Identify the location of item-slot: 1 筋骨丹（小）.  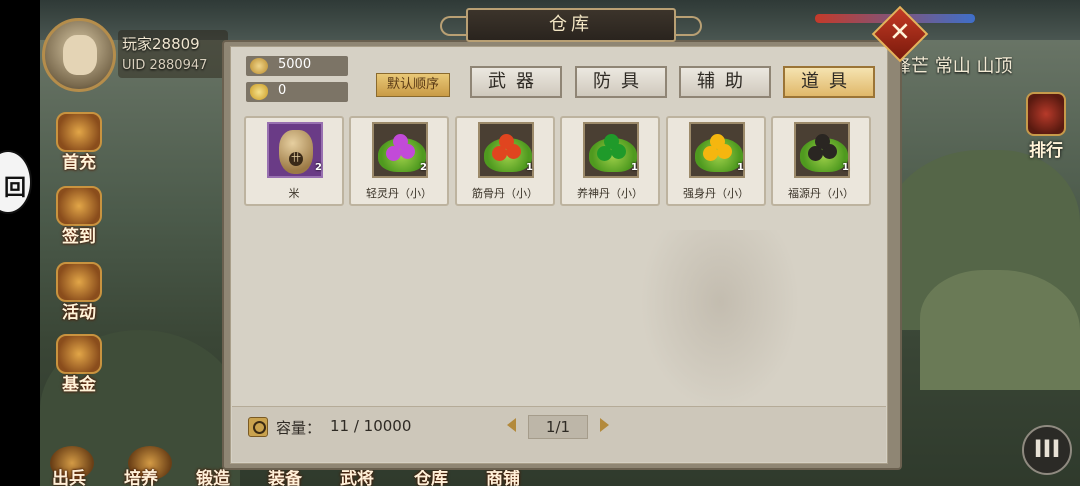
(505, 161).